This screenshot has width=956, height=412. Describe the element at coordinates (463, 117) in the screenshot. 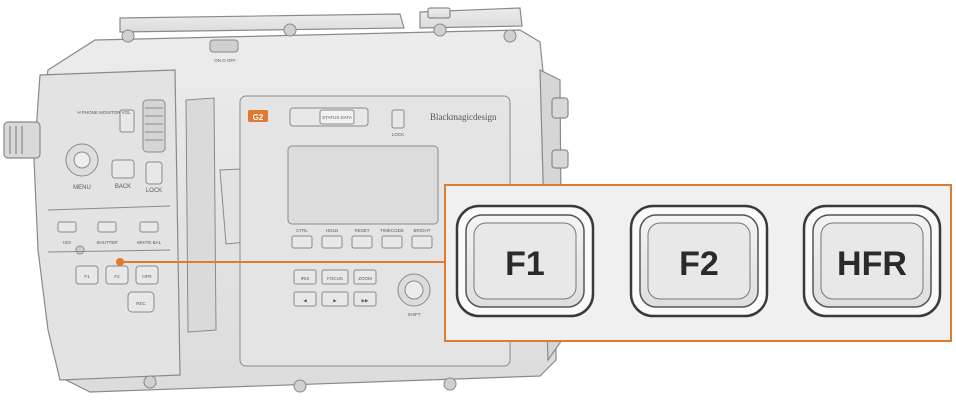

I see `brand-logo: Blackmagicdesign` at that location.